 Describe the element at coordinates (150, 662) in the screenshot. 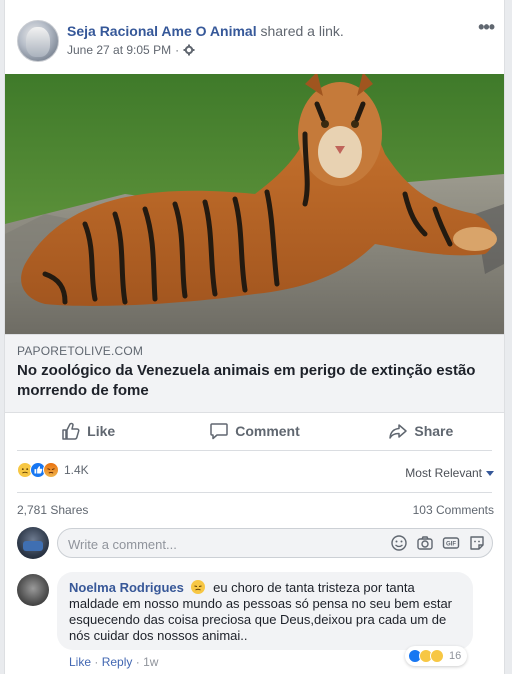

I see `comment-age: 1w` at that location.